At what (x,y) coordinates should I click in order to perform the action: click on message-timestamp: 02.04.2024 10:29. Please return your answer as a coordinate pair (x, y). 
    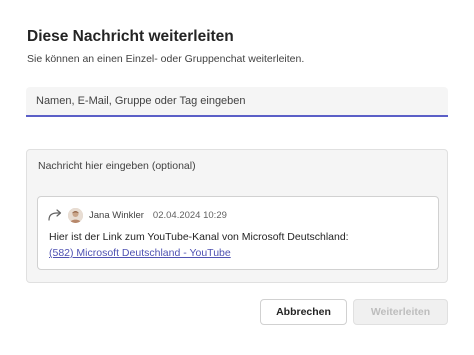
    Looking at the image, I should click on (189, 215).